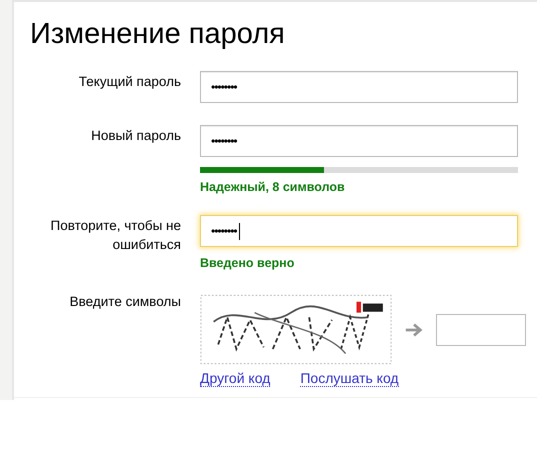 Image resolution: width=537 pixels, height=460 pixels. I want to click on page-title: Изменение пароля, so click(158, 34).